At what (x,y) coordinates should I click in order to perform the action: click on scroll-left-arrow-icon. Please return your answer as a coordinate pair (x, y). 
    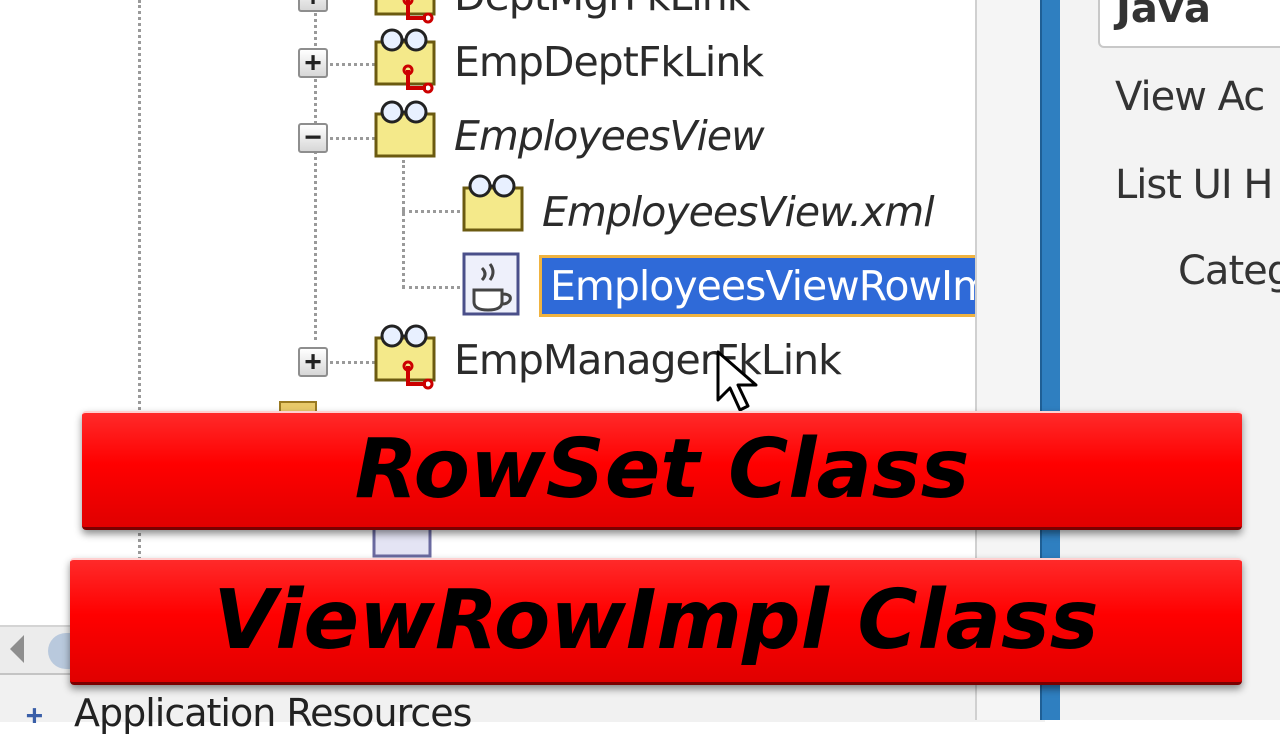
    Looking at the image, I should click on (17, 649).